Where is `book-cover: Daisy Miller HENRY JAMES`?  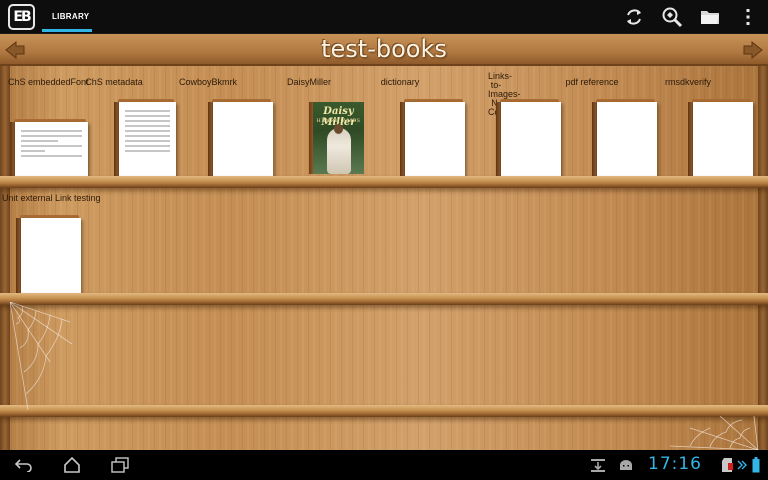 book-cover: Daisy Miller HENRY JAMES is located at coordinates (336, 138).